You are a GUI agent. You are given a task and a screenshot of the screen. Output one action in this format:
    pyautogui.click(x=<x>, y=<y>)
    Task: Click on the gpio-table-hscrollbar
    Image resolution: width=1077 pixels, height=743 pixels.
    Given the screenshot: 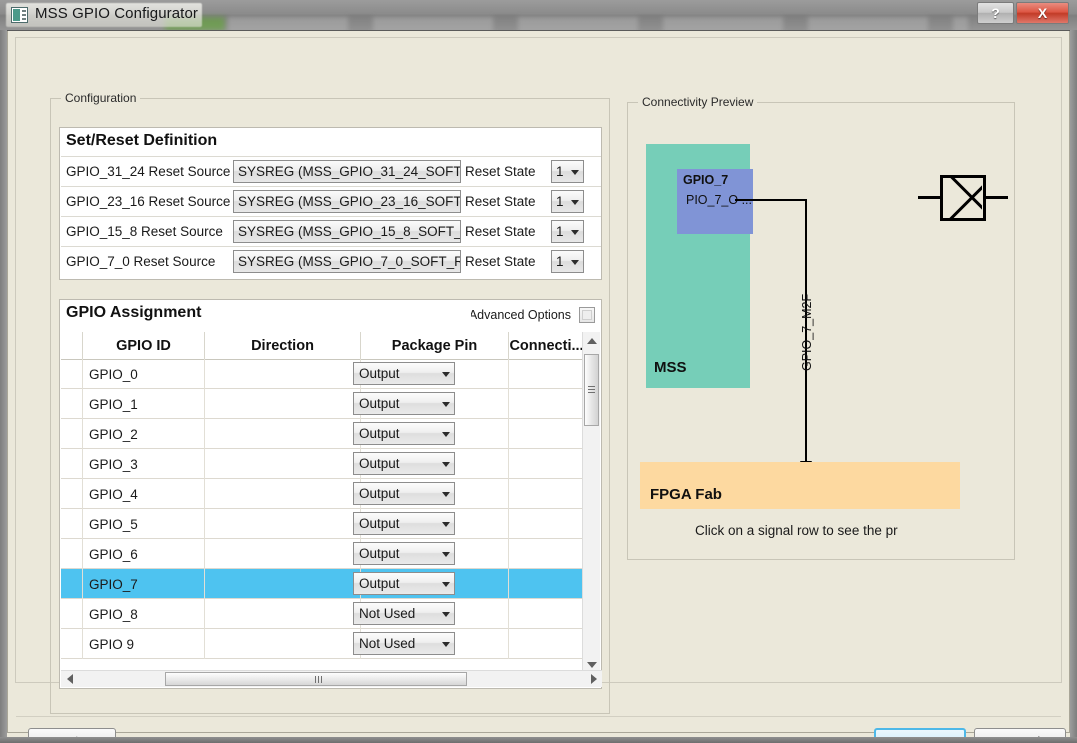 What is the action you would take?
    pyautogui.click(x=331, y=678)
    